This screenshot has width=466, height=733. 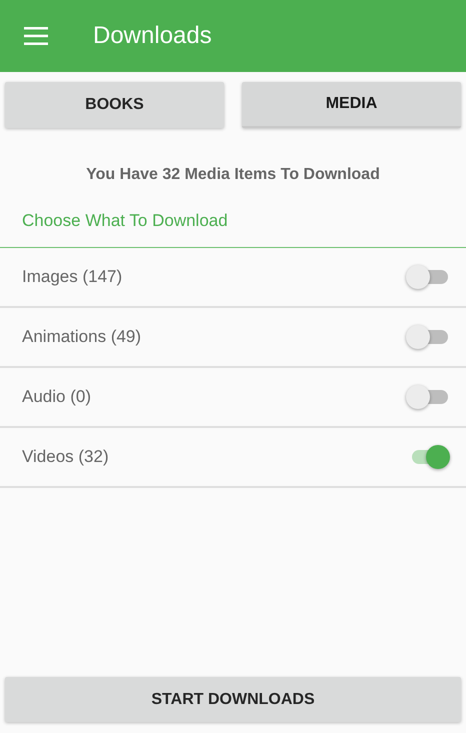 I want to click on section-title: Choose What To Download, so click(x=233, y=216).